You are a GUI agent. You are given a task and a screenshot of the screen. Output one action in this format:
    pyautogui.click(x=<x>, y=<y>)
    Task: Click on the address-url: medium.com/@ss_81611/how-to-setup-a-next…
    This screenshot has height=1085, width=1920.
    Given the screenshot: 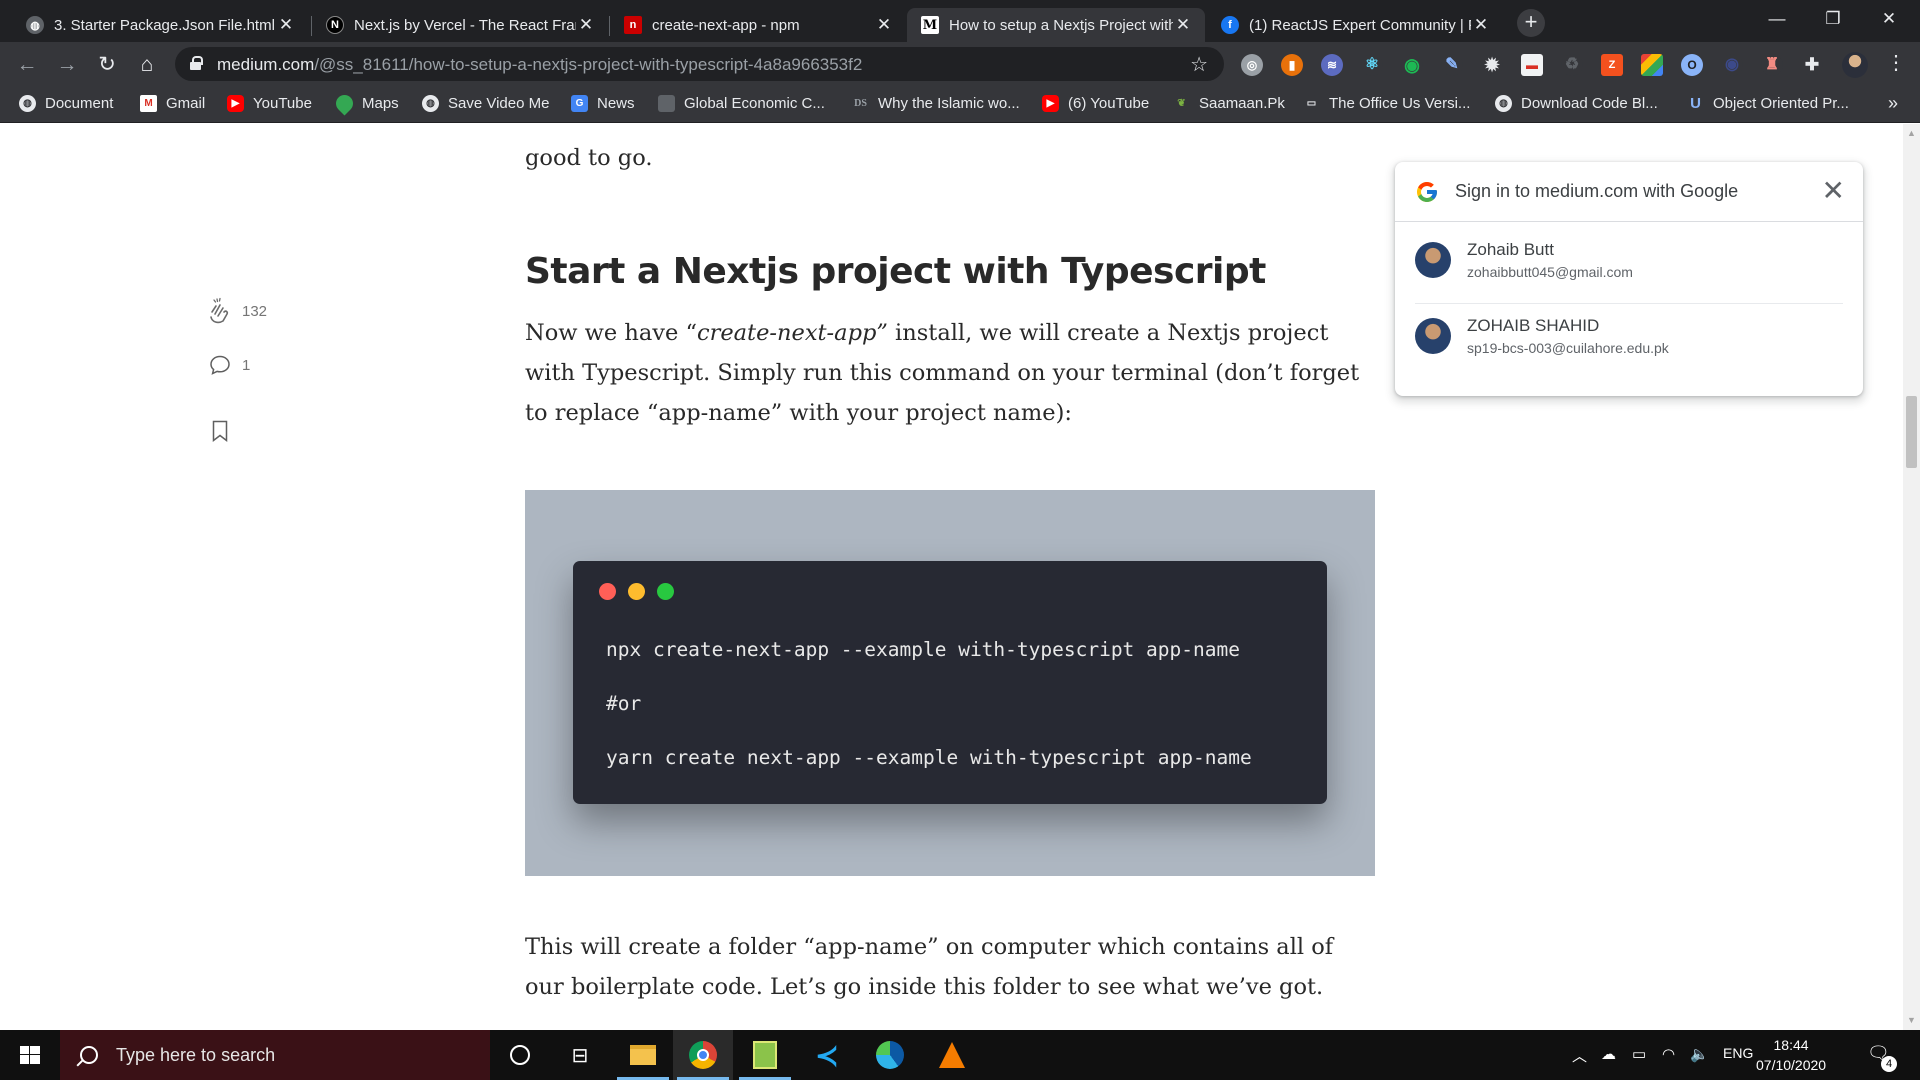 What is the action you would take?
    pyautogui.click(x=539, y=65)
    